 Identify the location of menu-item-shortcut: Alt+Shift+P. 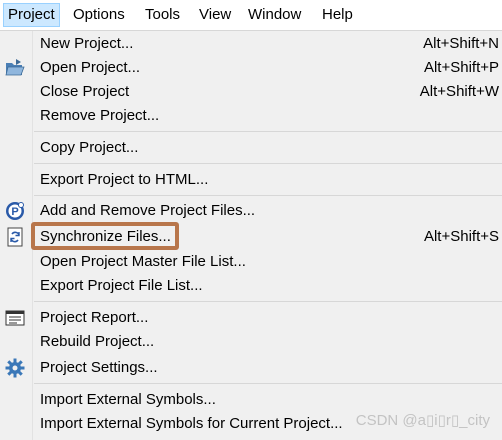
(461, 68).